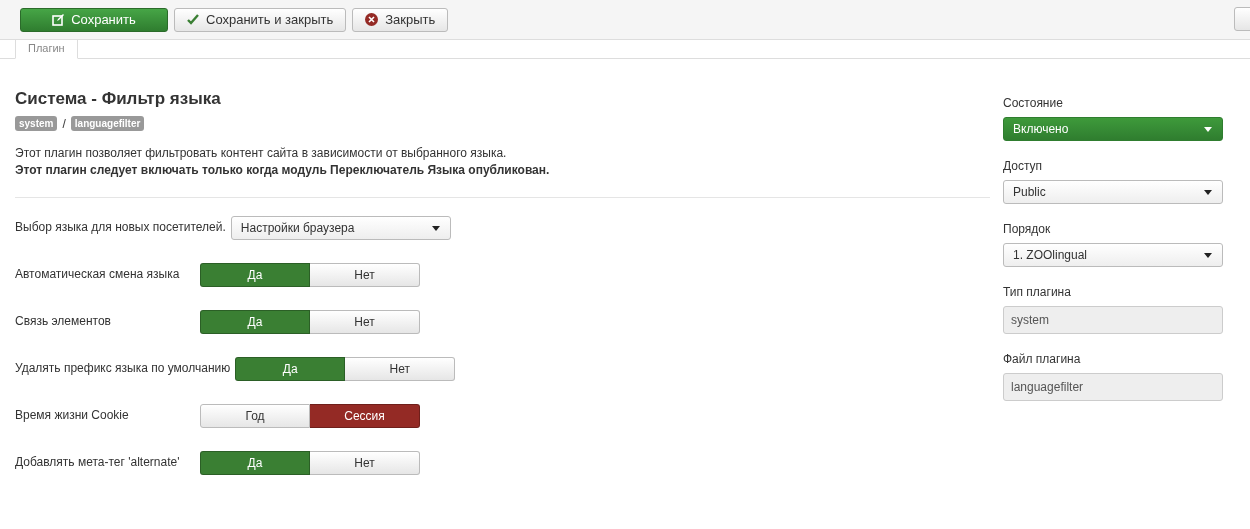 The image size is (1250, 529). I want to click on select-field: Включено, so click(1113, 129).